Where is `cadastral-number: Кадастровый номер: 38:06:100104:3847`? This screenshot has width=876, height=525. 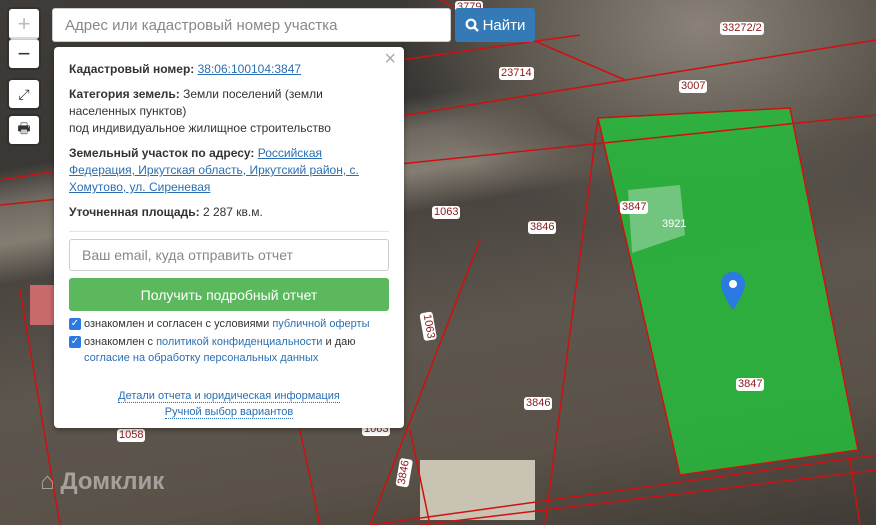 cadastral-number: Кадастровый номер: 38:06:100104:3847 is located at coordinates (229, 69).